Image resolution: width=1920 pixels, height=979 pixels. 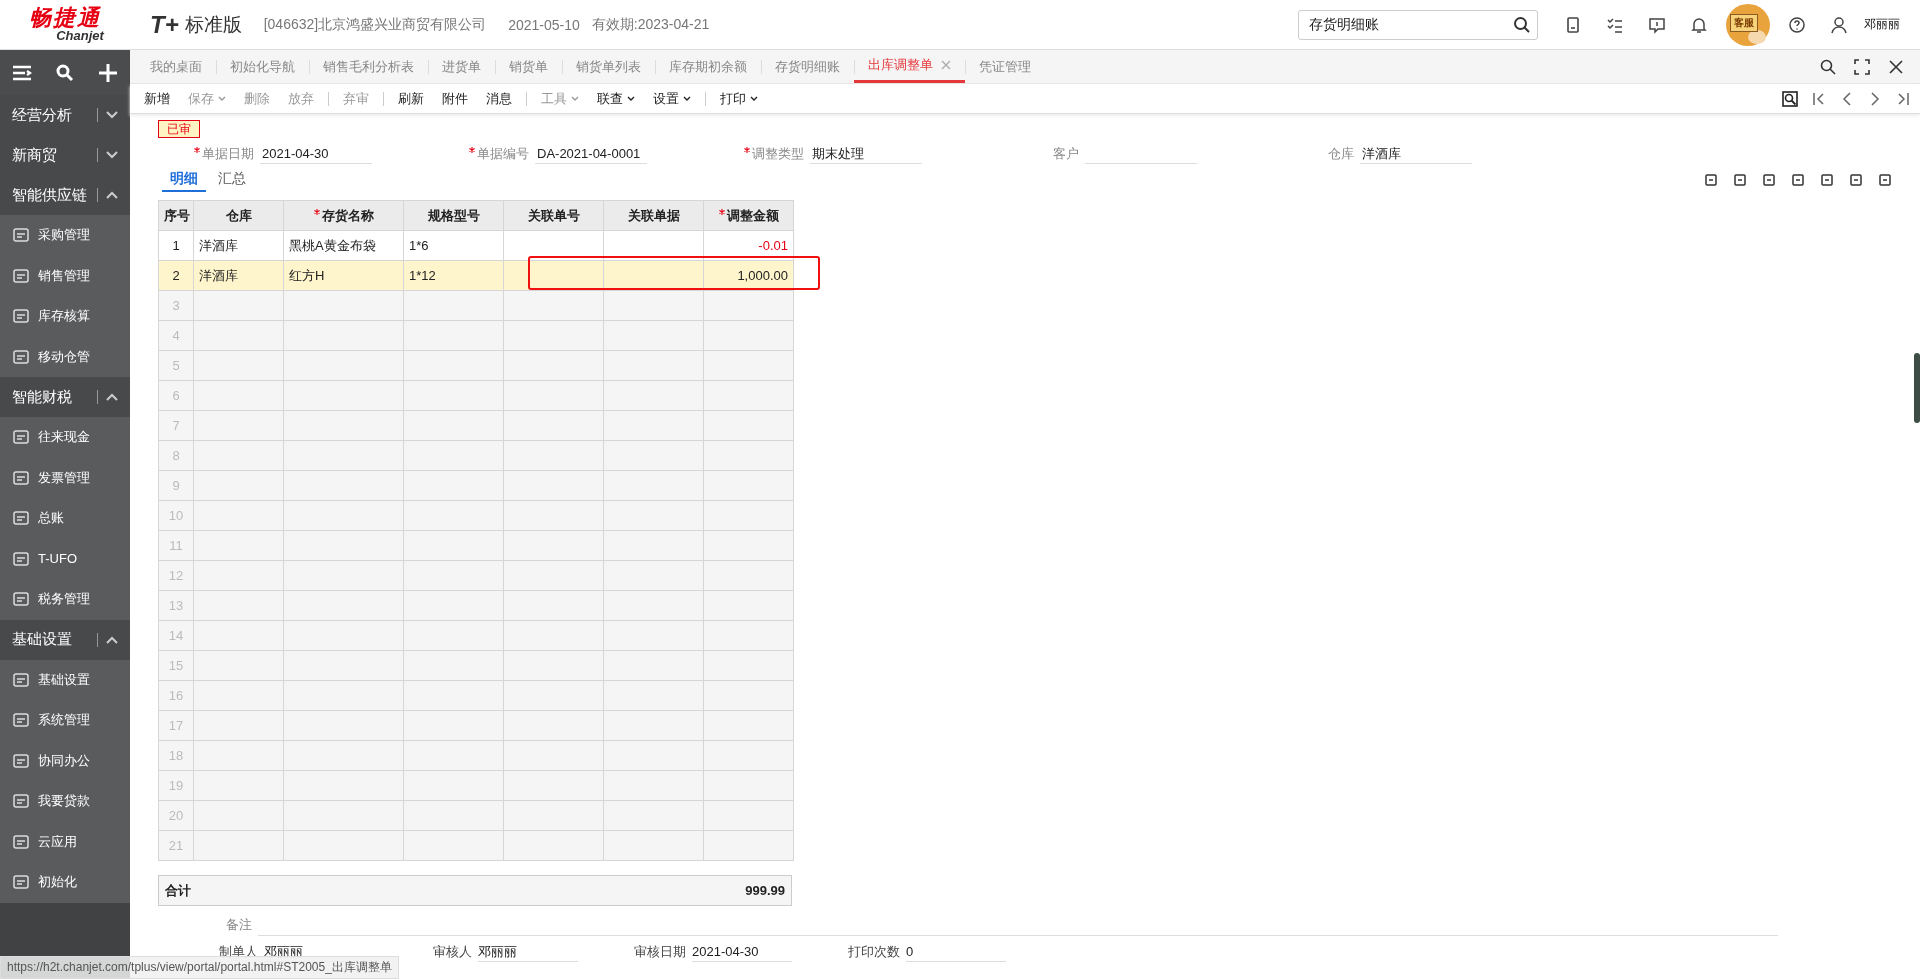 What do you see at coordinates (1839, 24) in the screenshot?
I see `user-icon` at bounding box center [1839, 24].